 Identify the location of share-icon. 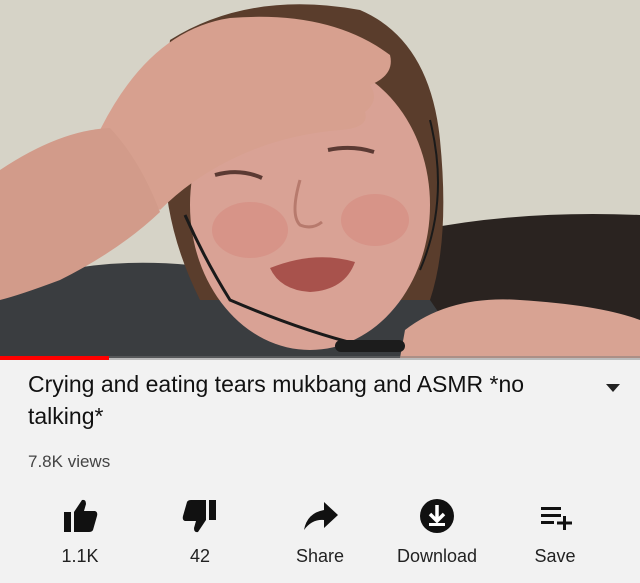
(321, 516).